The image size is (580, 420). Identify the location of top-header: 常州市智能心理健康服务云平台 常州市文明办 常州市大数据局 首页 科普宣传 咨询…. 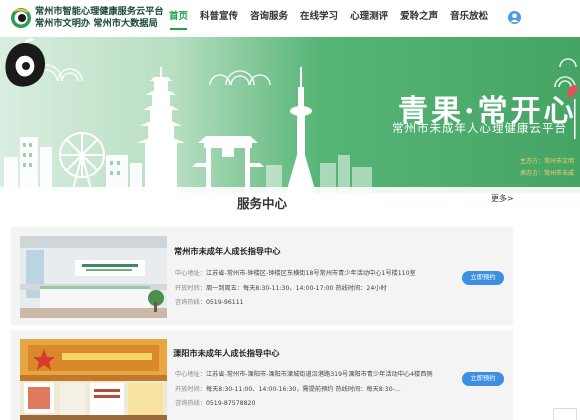
(290, 18).